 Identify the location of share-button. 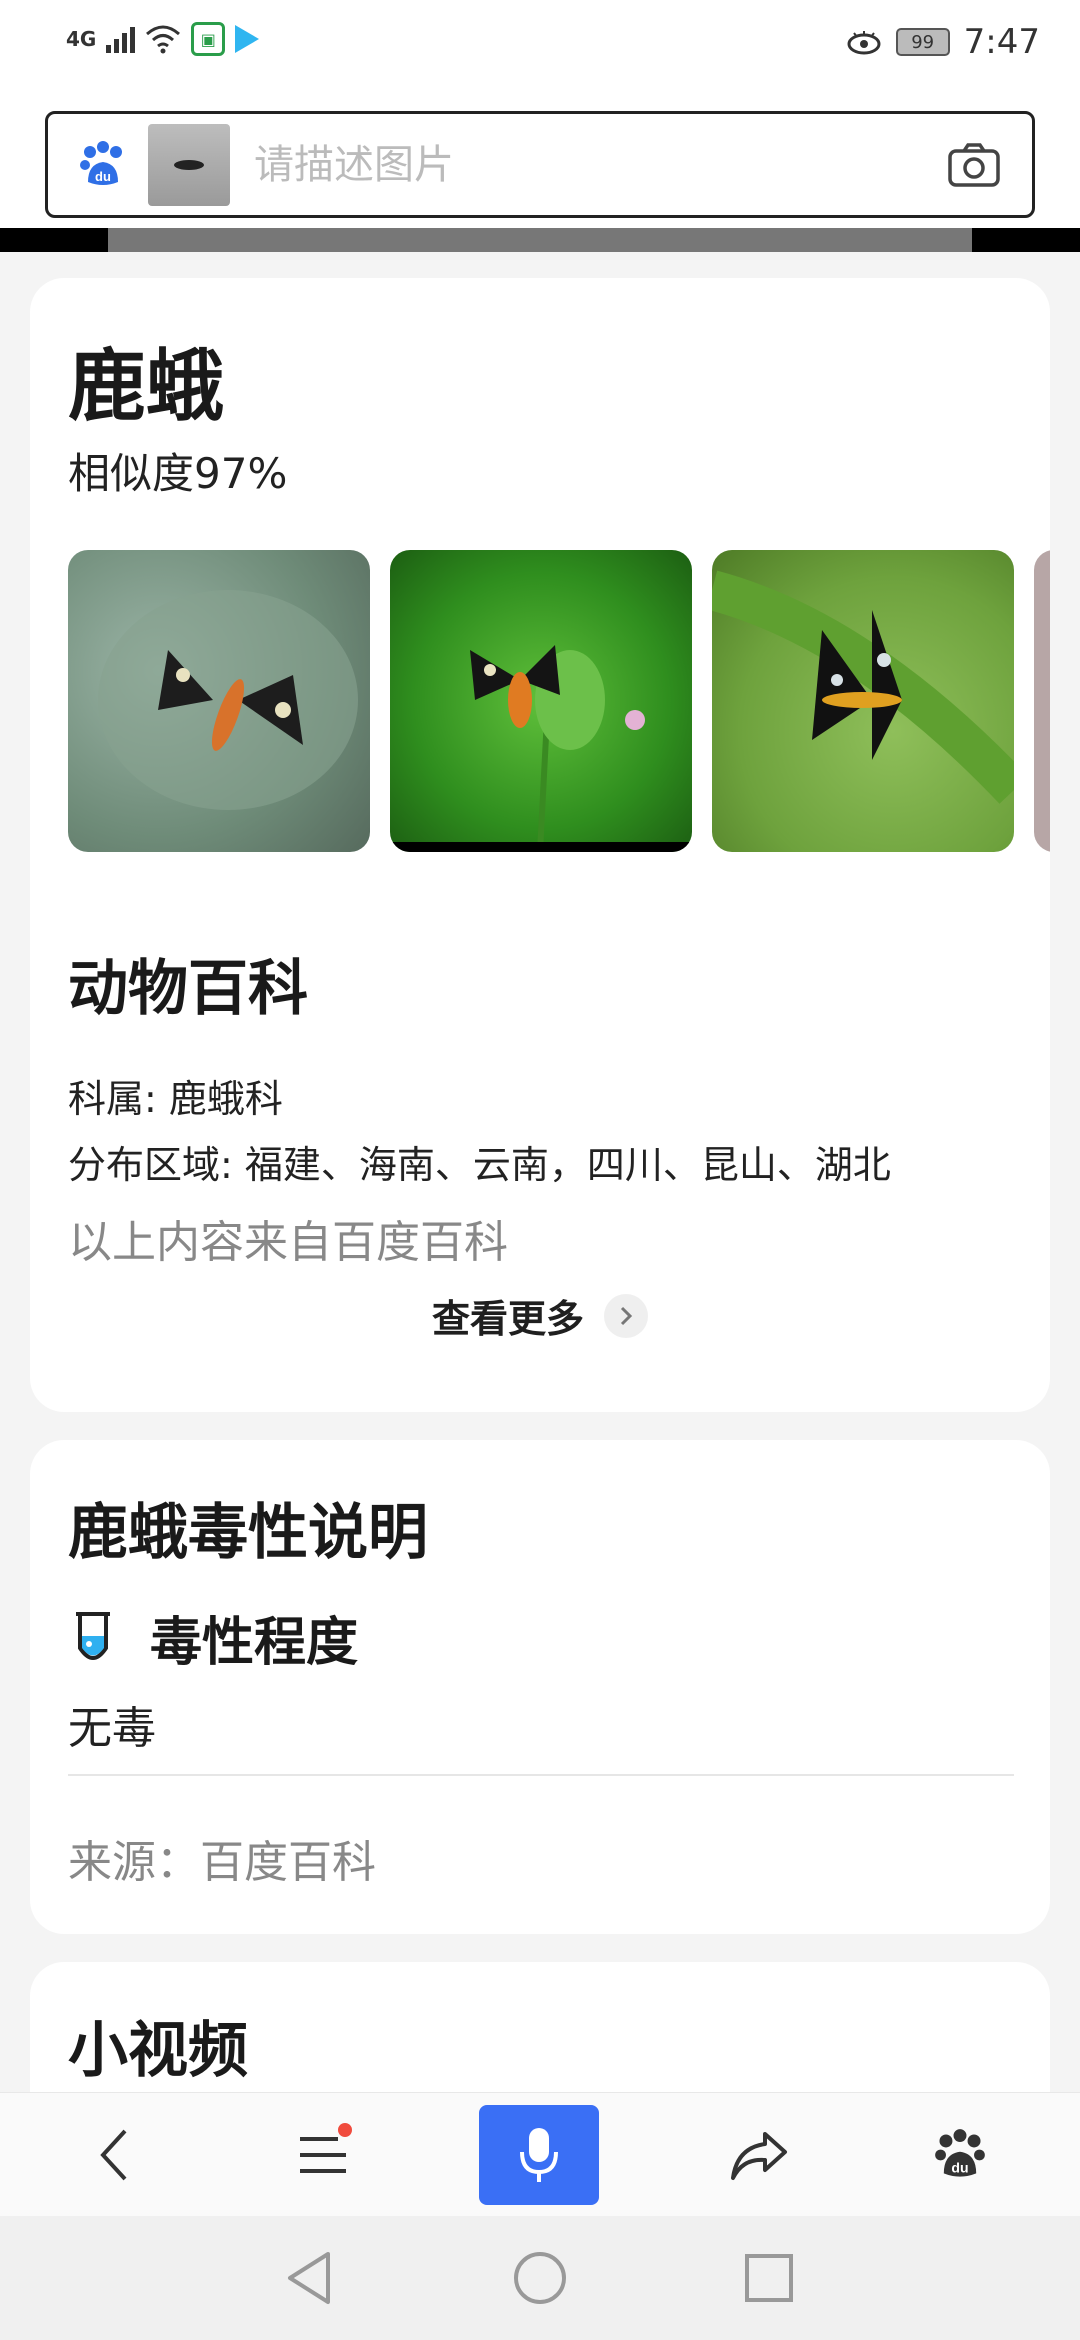
(759, 2155).